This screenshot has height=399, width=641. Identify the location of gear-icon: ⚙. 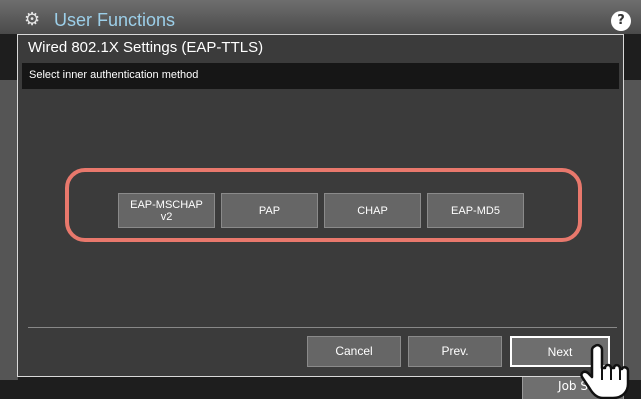
(32, 19).